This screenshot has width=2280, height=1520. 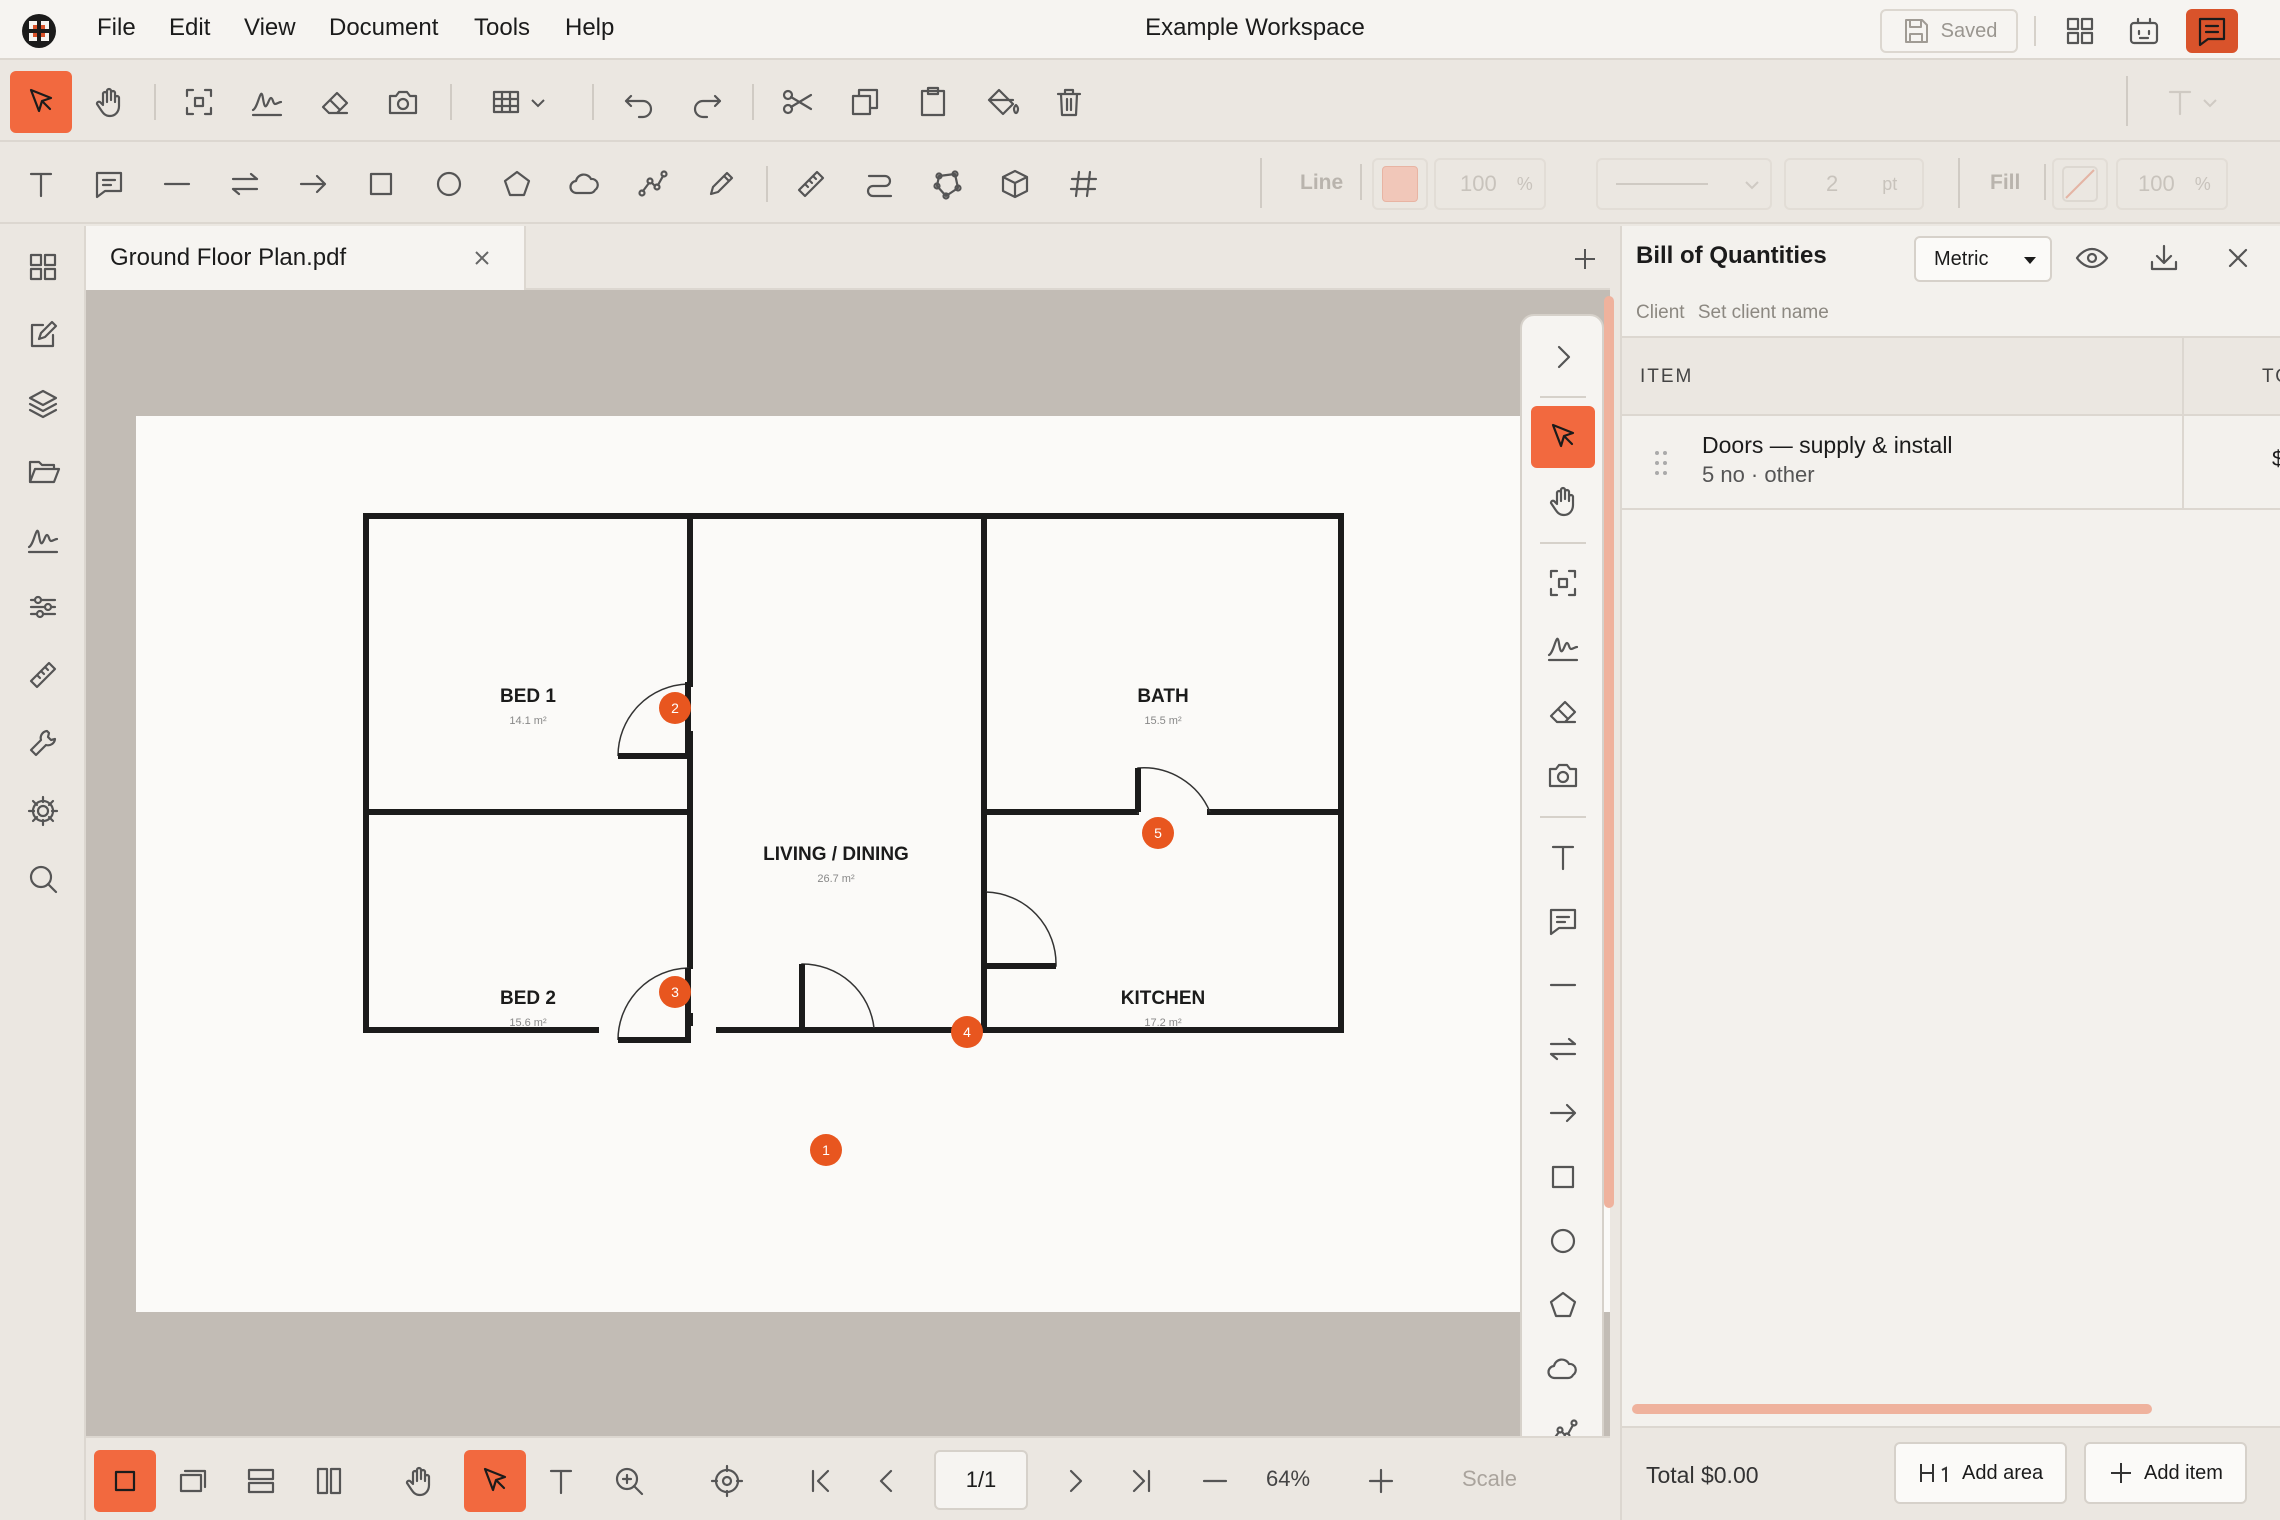 I want to click on unit-select: Metric, so click(x=1983, y=259).